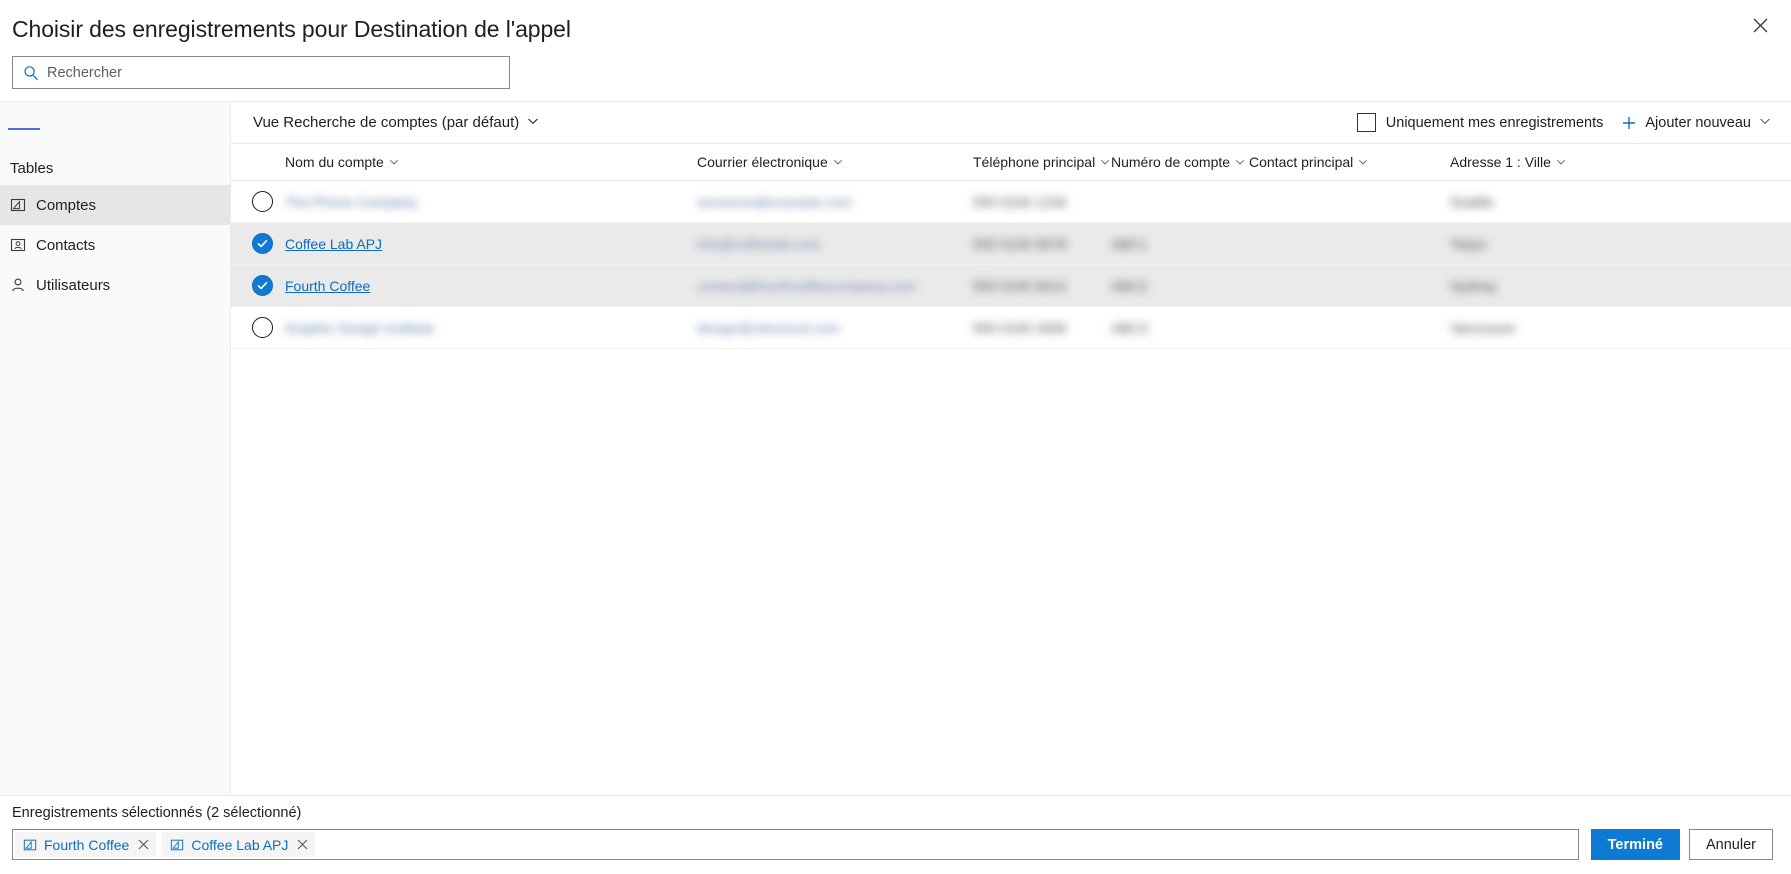 The height and width of the screenshot is (874, 1791). Describe the element at coordinates (491, 244) in the screenshot. I see `cell-account-name: Coffee Lab APJ` at that location.